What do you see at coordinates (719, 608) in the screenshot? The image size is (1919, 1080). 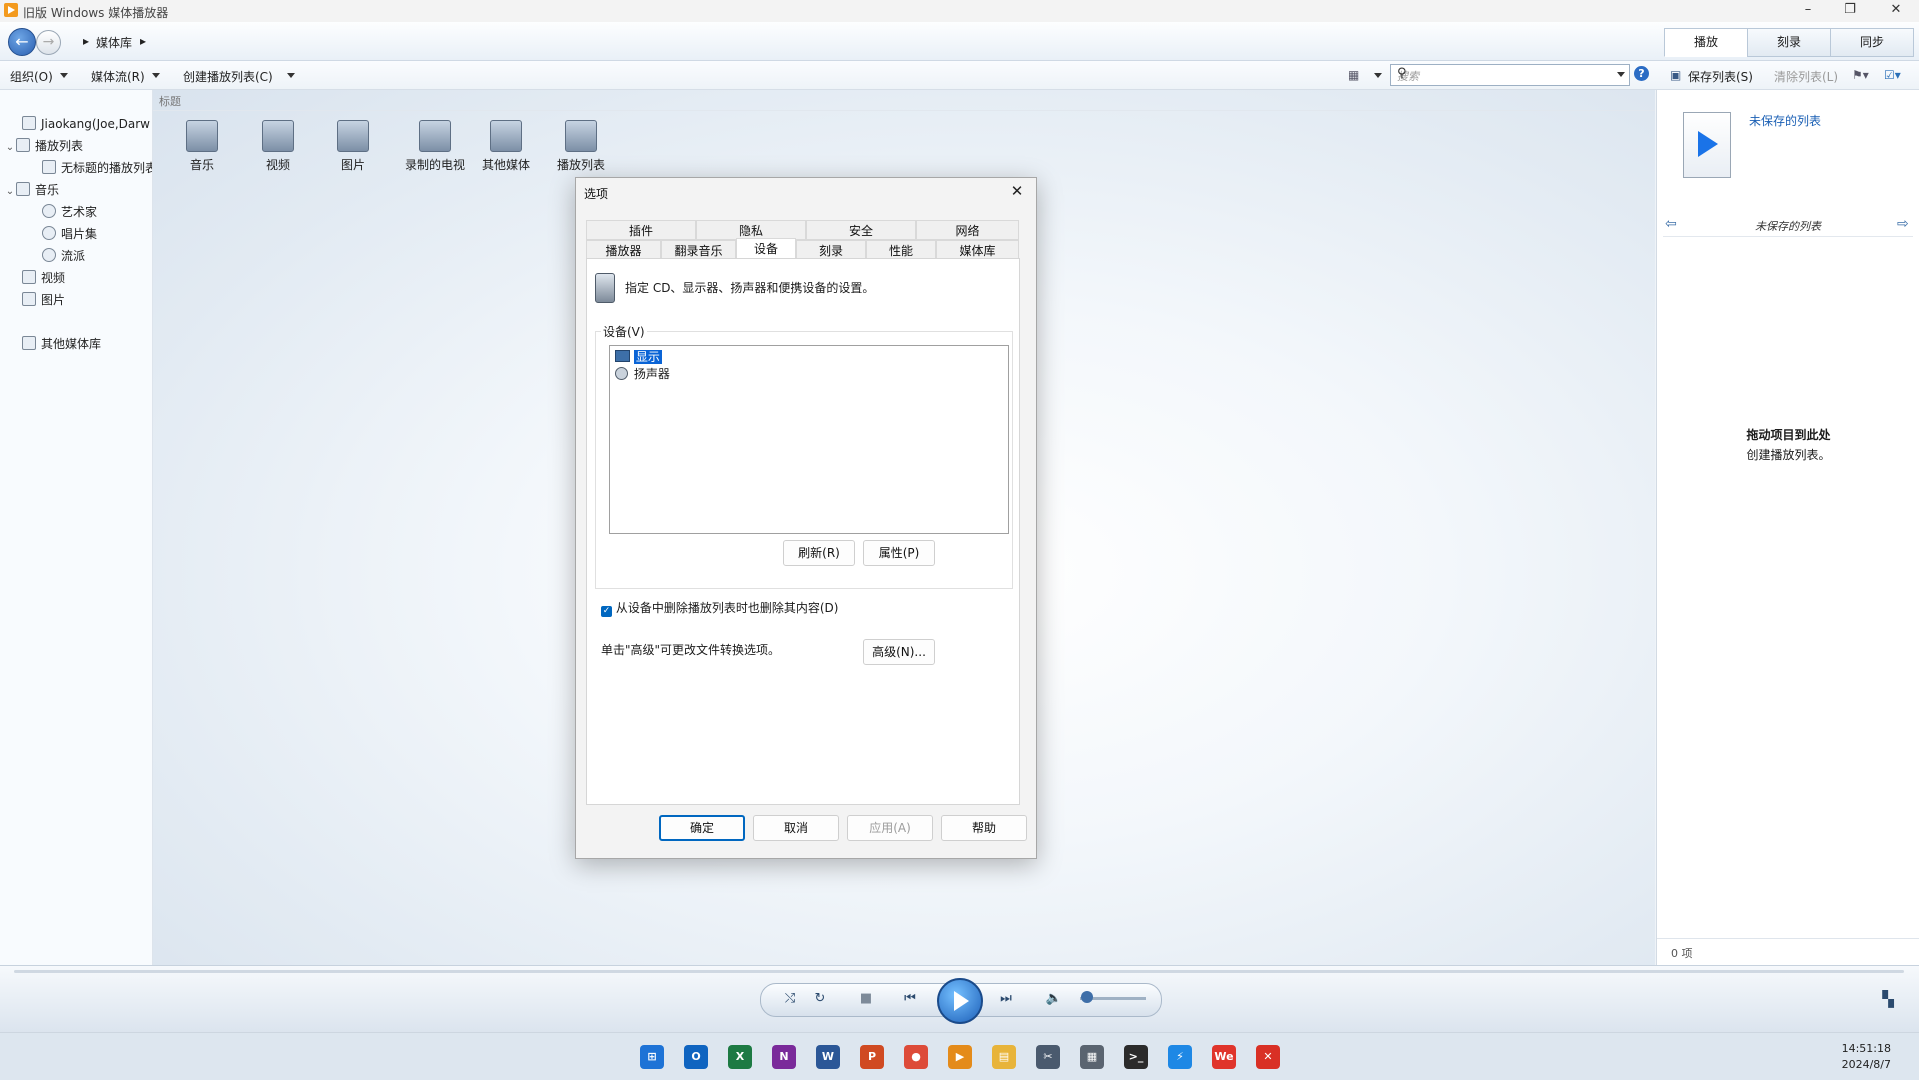 I see `delete-content-checkbox-row: ✓ 从设备中删除播放列表时也删除其内容(D)` at bounding box center [719, 608].